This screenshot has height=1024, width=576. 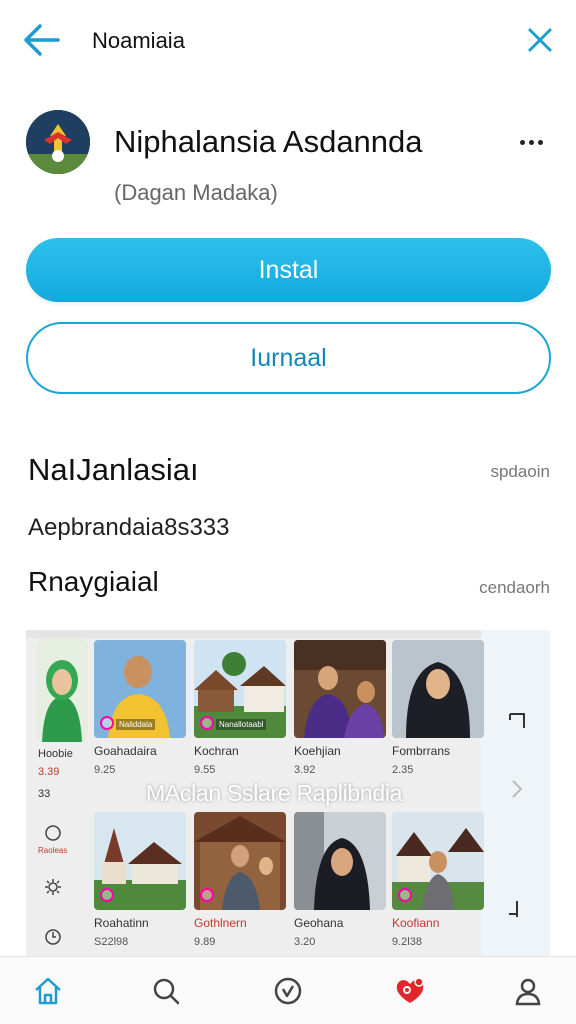 What do you see at coordinates (166, 991) in the screenshot?
I see `search-icon` at bounding box center [166, 991].